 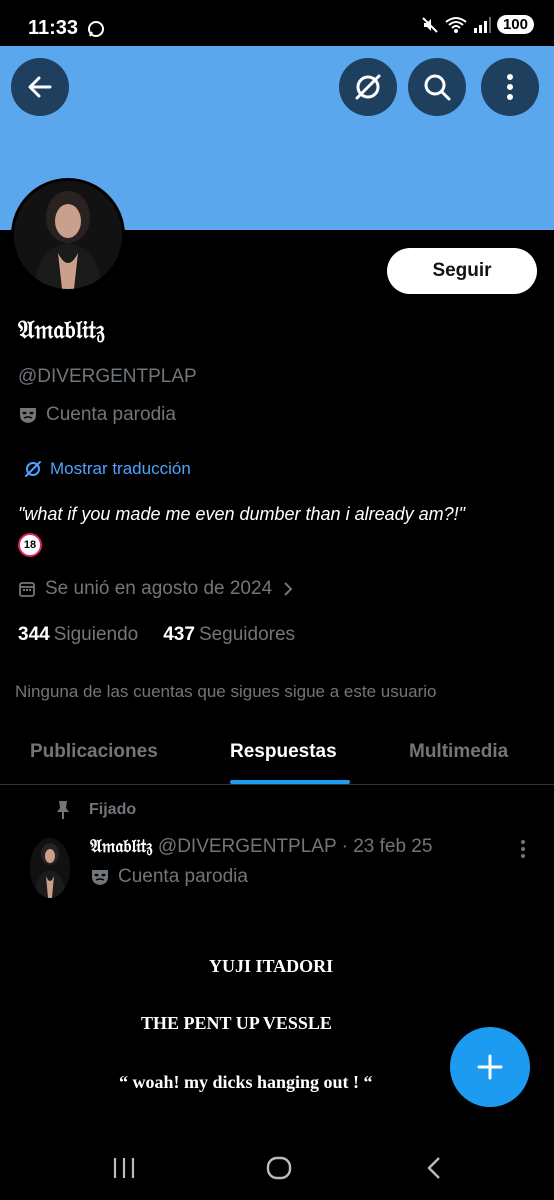 I want to click on display-name: 𝔄𝔪𝔞𝔟𝔩𝔦𝔱𝔷, so click(x=61, y=329).